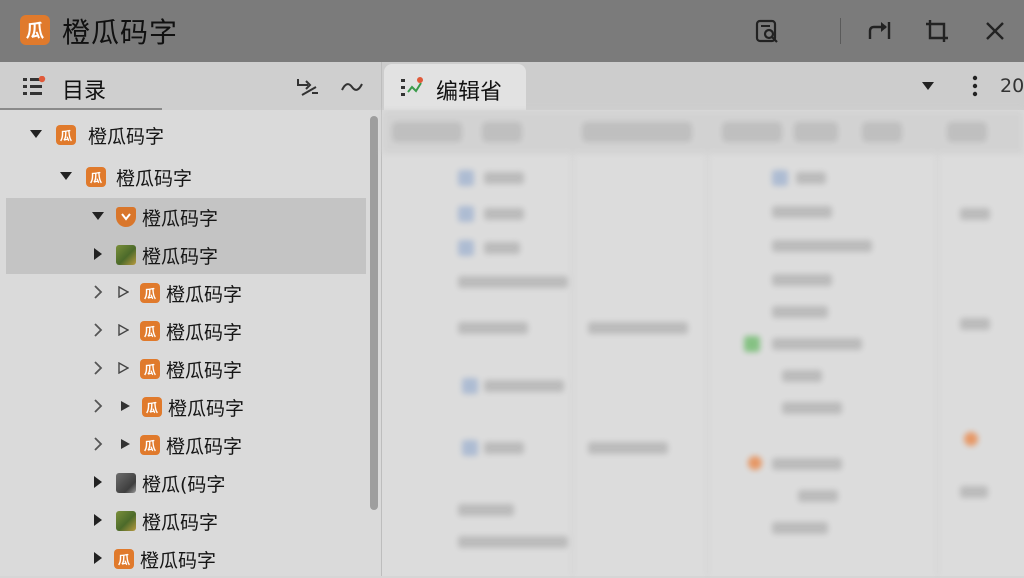 This screenshot has width=1024, height=578. What do you see at coordinates (975, 86) in the screenshot?
I see `more-vertical-icon` at bounding box center [975, 86].